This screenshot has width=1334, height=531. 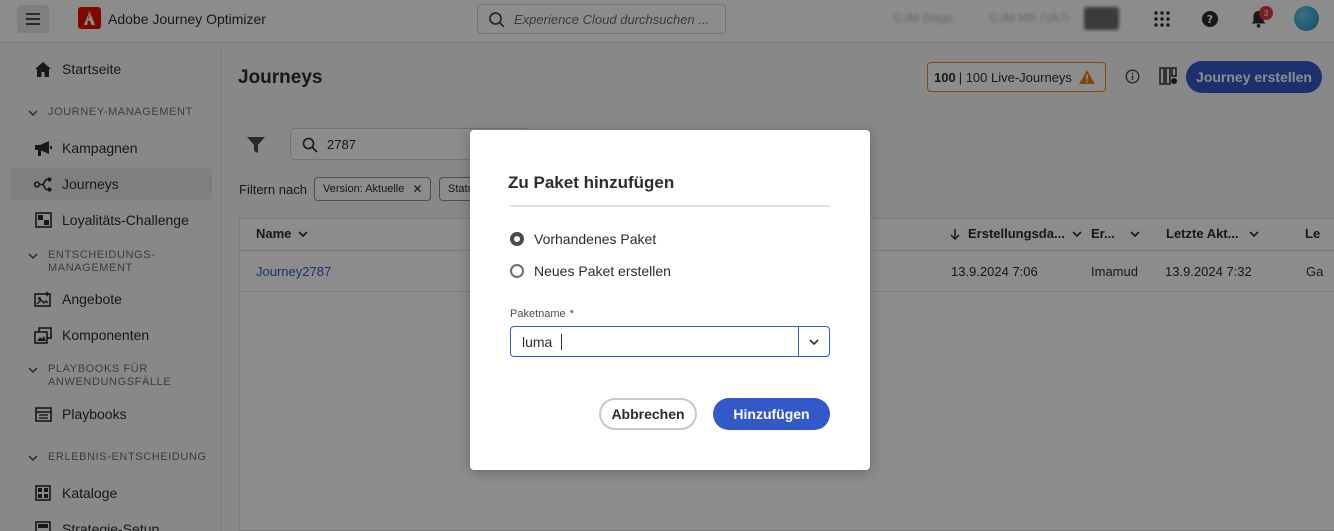 I want to click on combobox-dropdown-button, so click(x=813, y=341).